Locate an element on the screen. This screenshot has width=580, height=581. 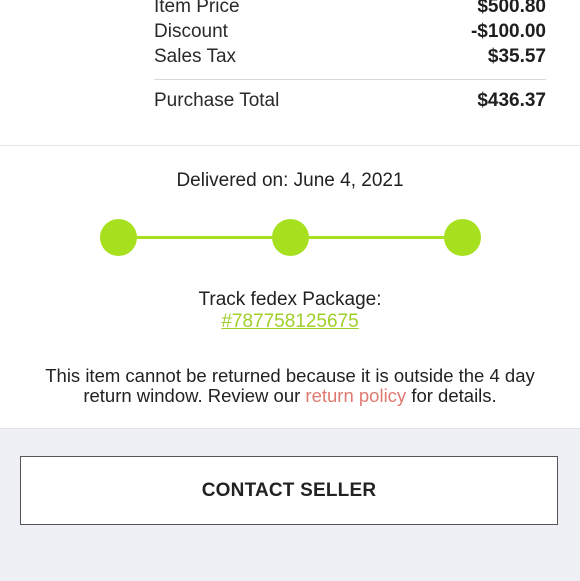
sales-tax-value: $35.57 is located at coordinates (516, 56).